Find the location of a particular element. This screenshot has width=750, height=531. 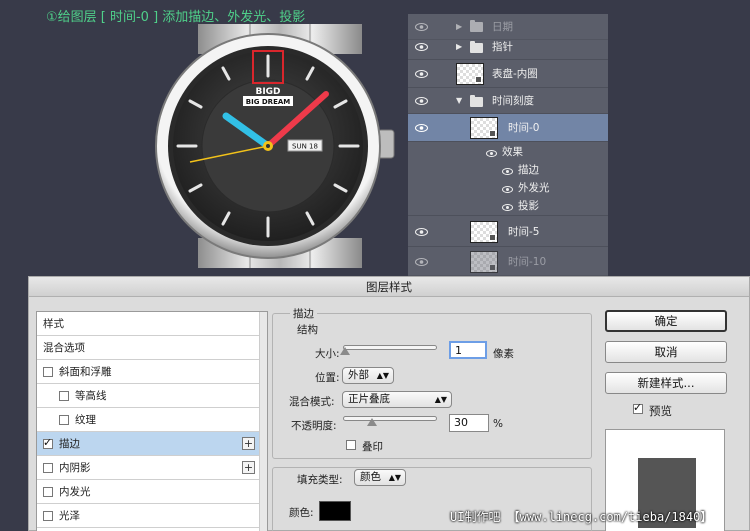

size-unit: 像素 is located at coordinates (503, 354).